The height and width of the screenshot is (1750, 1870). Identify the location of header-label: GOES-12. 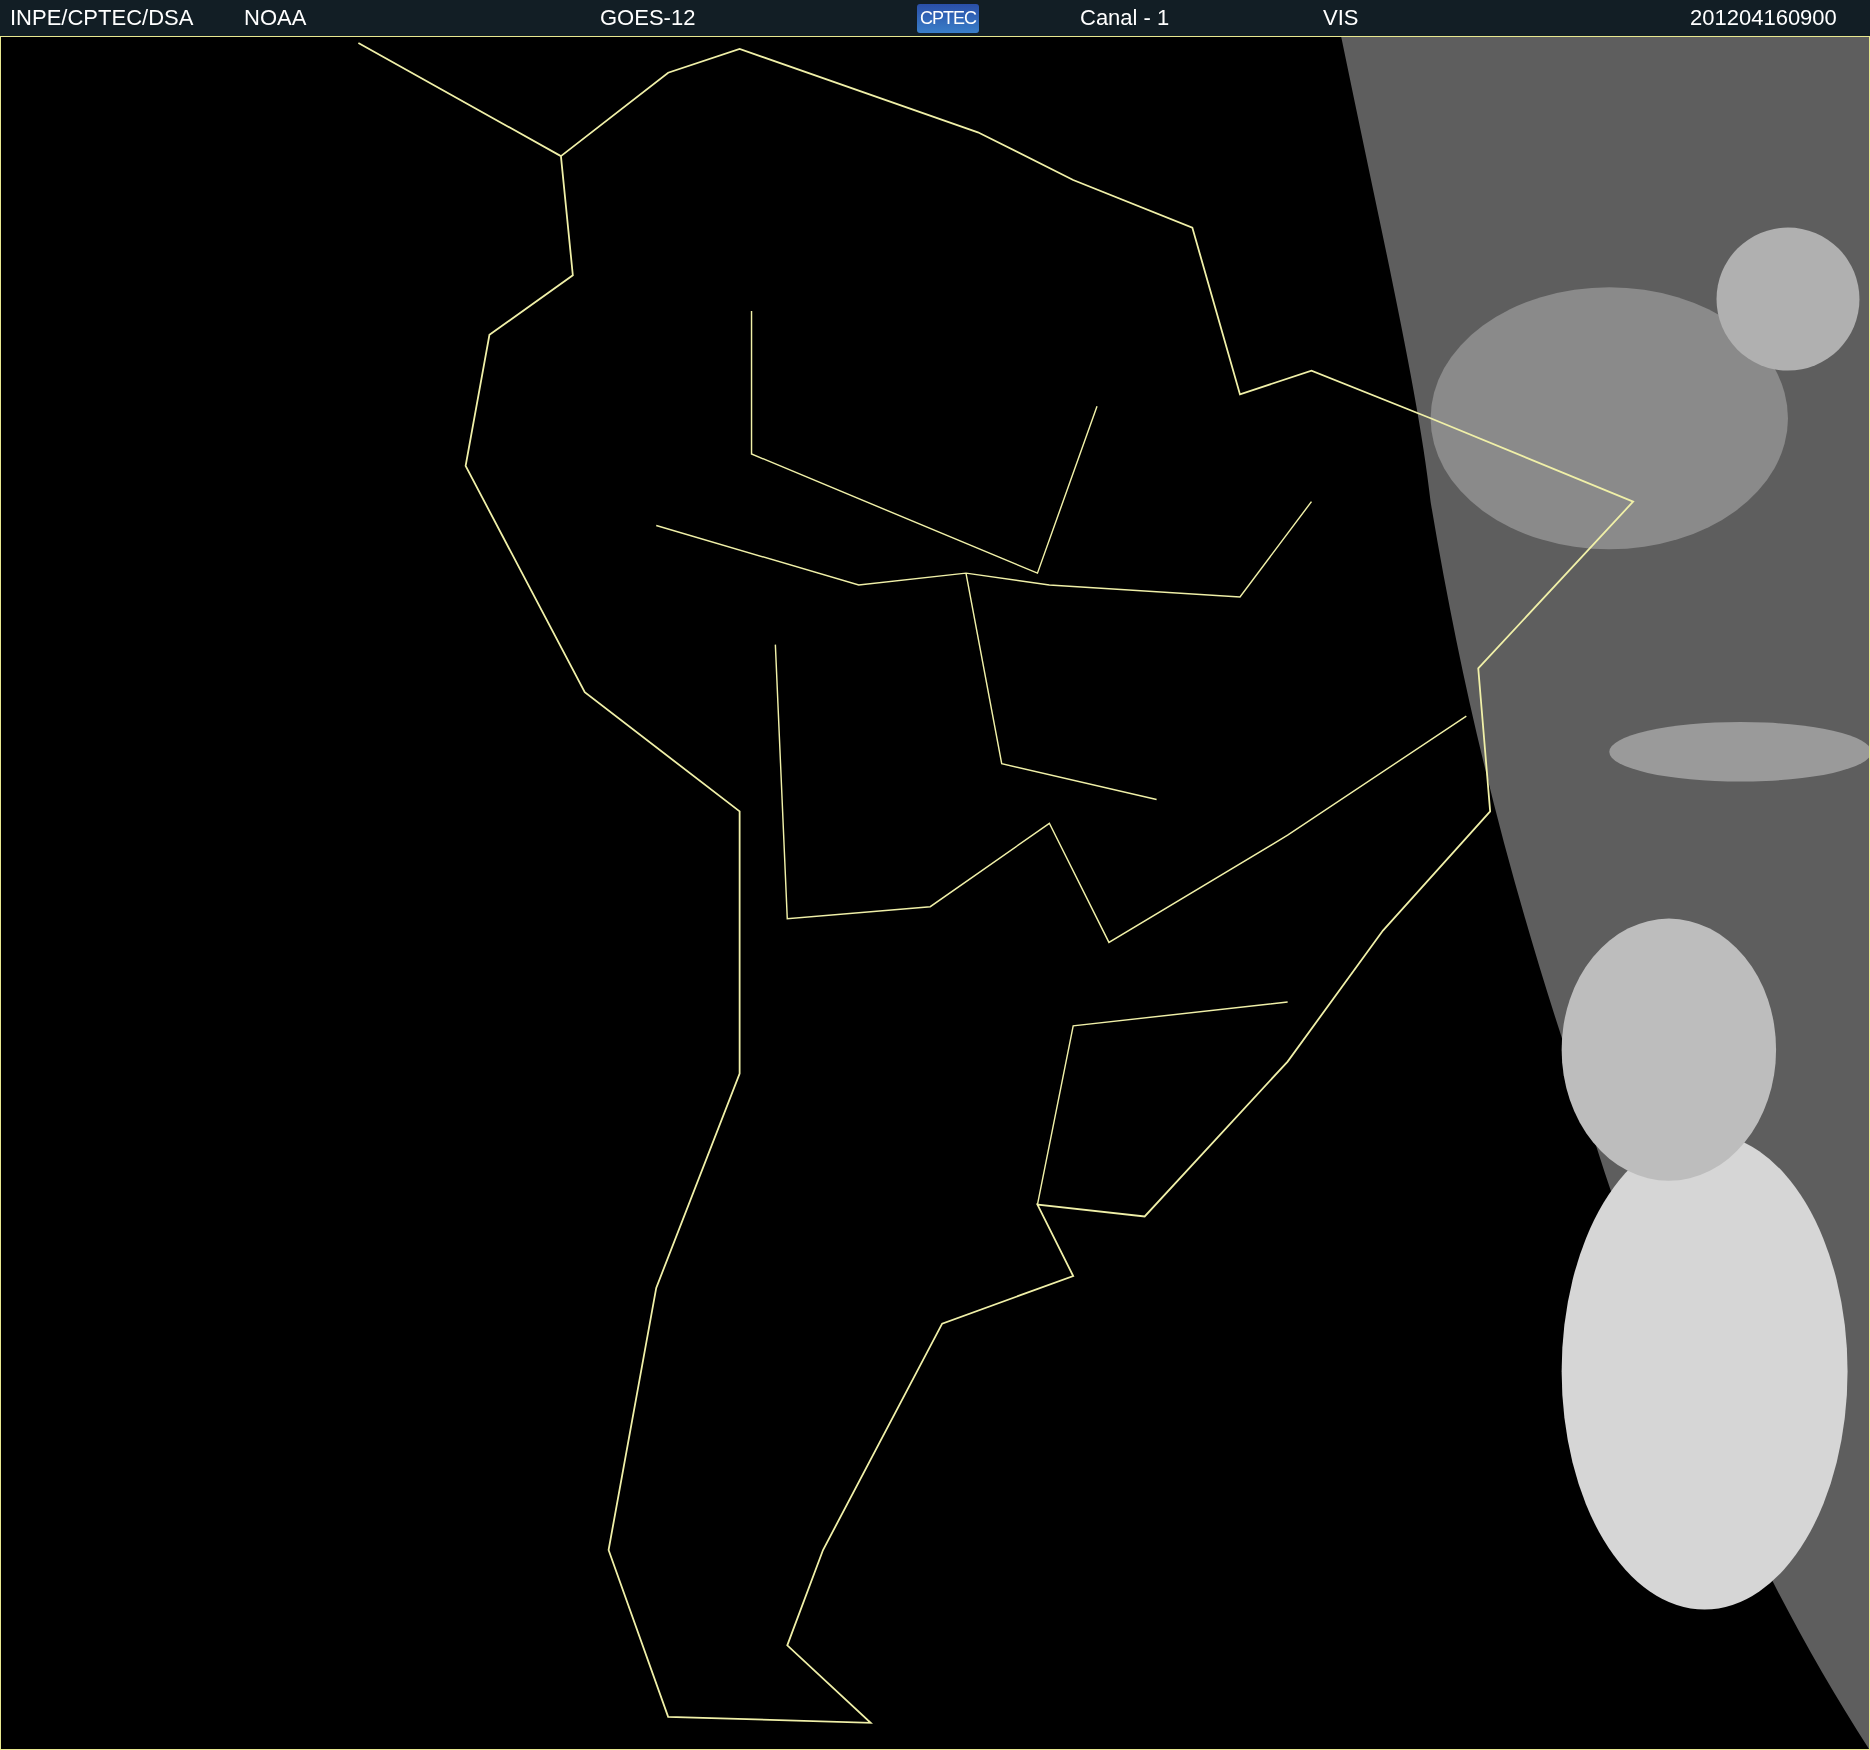
(648, 18).